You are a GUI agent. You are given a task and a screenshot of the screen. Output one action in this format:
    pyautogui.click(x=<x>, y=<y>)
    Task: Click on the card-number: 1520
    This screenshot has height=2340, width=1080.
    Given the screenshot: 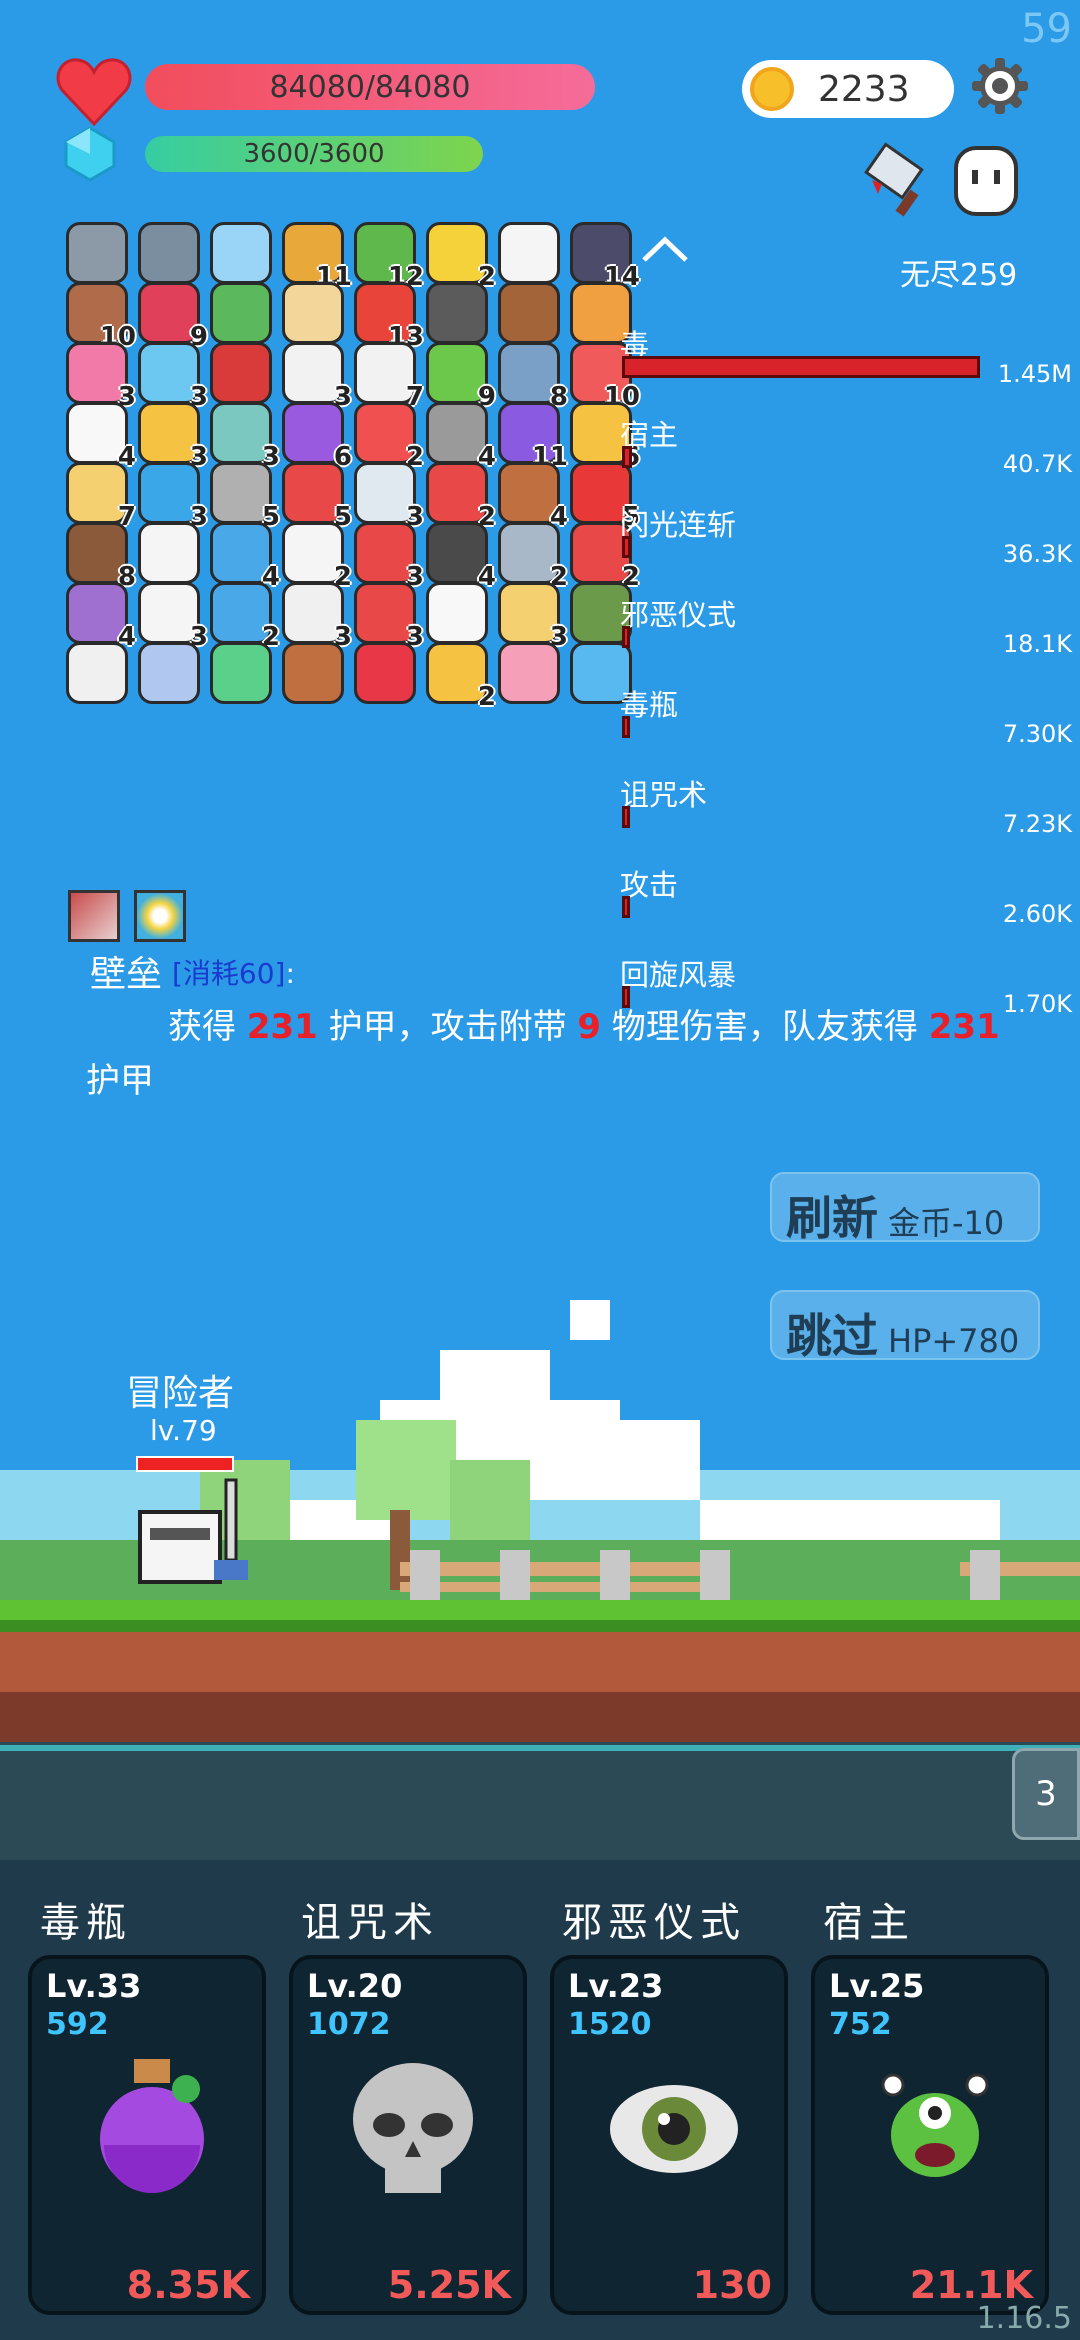 What is the action you would take?
    pyautogui.click(x=610, y=2024)
    